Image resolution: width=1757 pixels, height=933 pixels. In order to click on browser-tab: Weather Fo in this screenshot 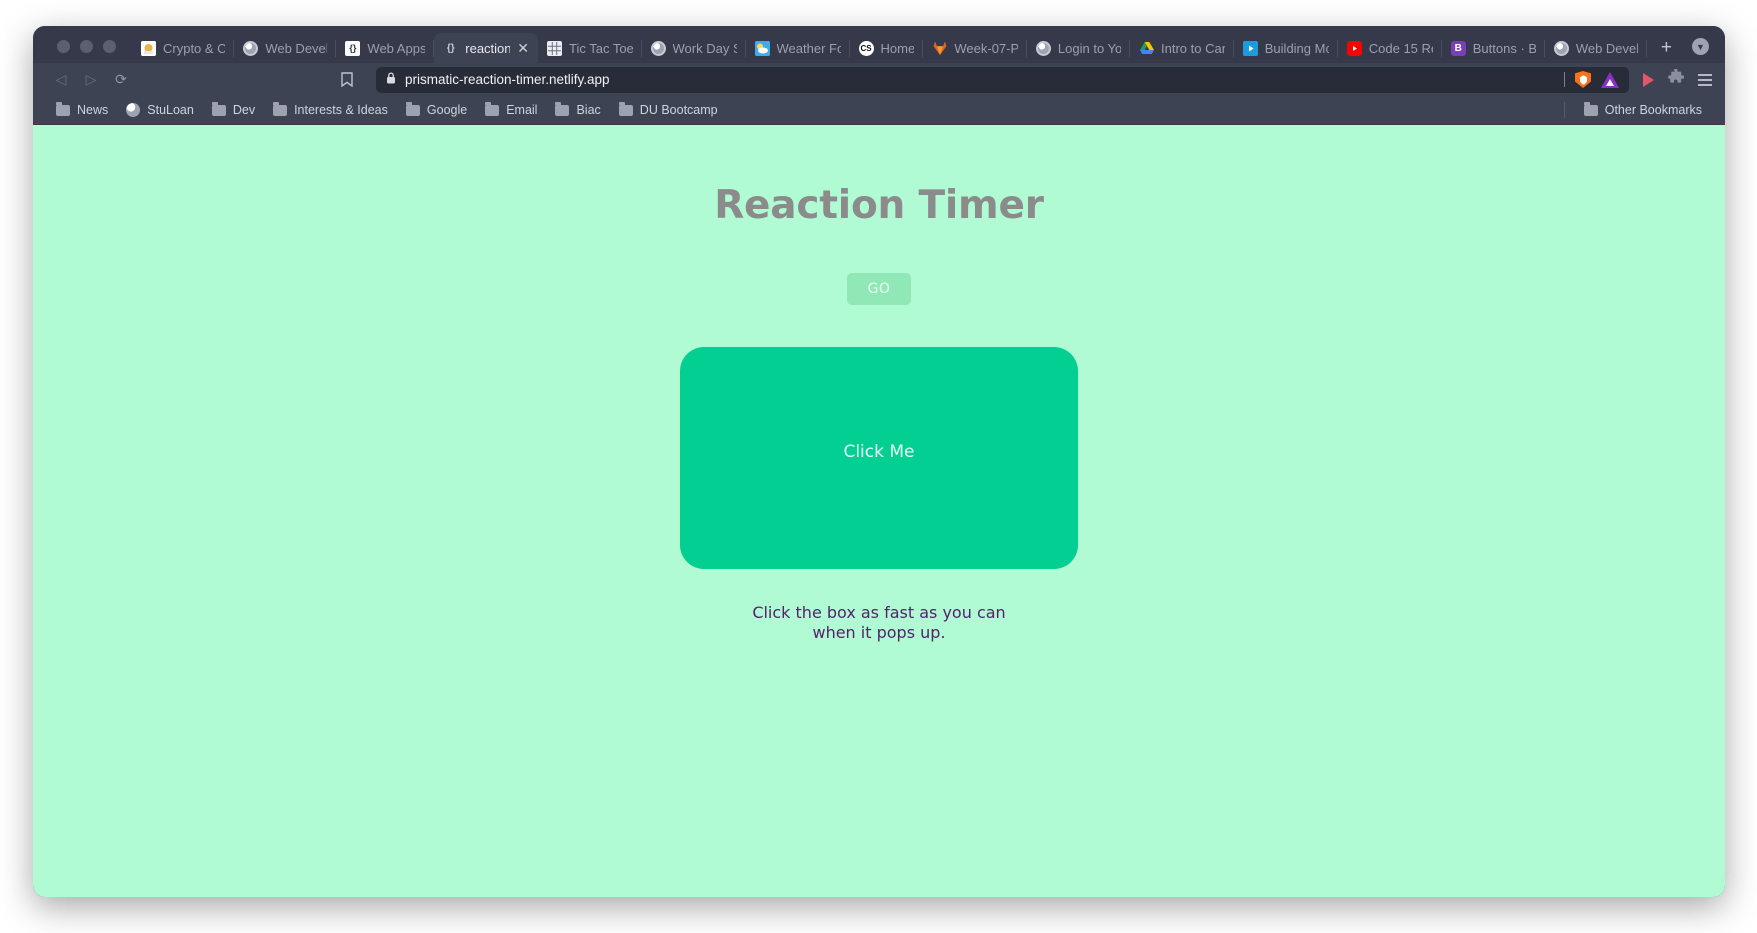, I will do `click(798, 48)`.